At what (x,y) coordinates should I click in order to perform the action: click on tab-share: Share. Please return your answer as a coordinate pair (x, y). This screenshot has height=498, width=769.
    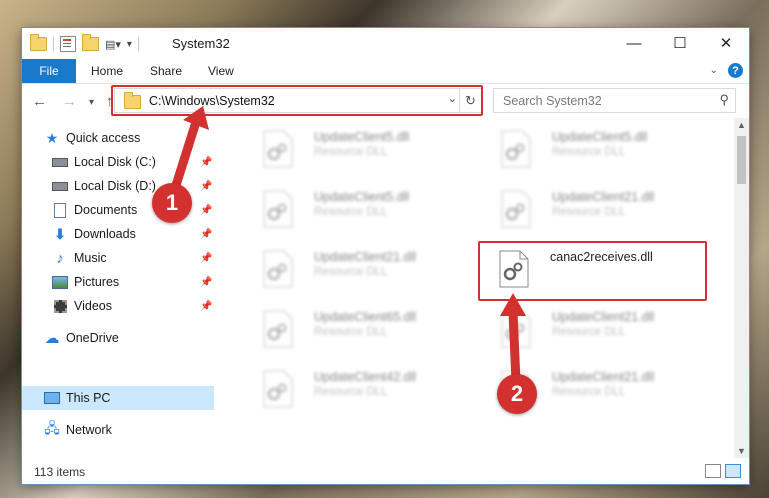
    Looking at the image, I should click on (166, 71).